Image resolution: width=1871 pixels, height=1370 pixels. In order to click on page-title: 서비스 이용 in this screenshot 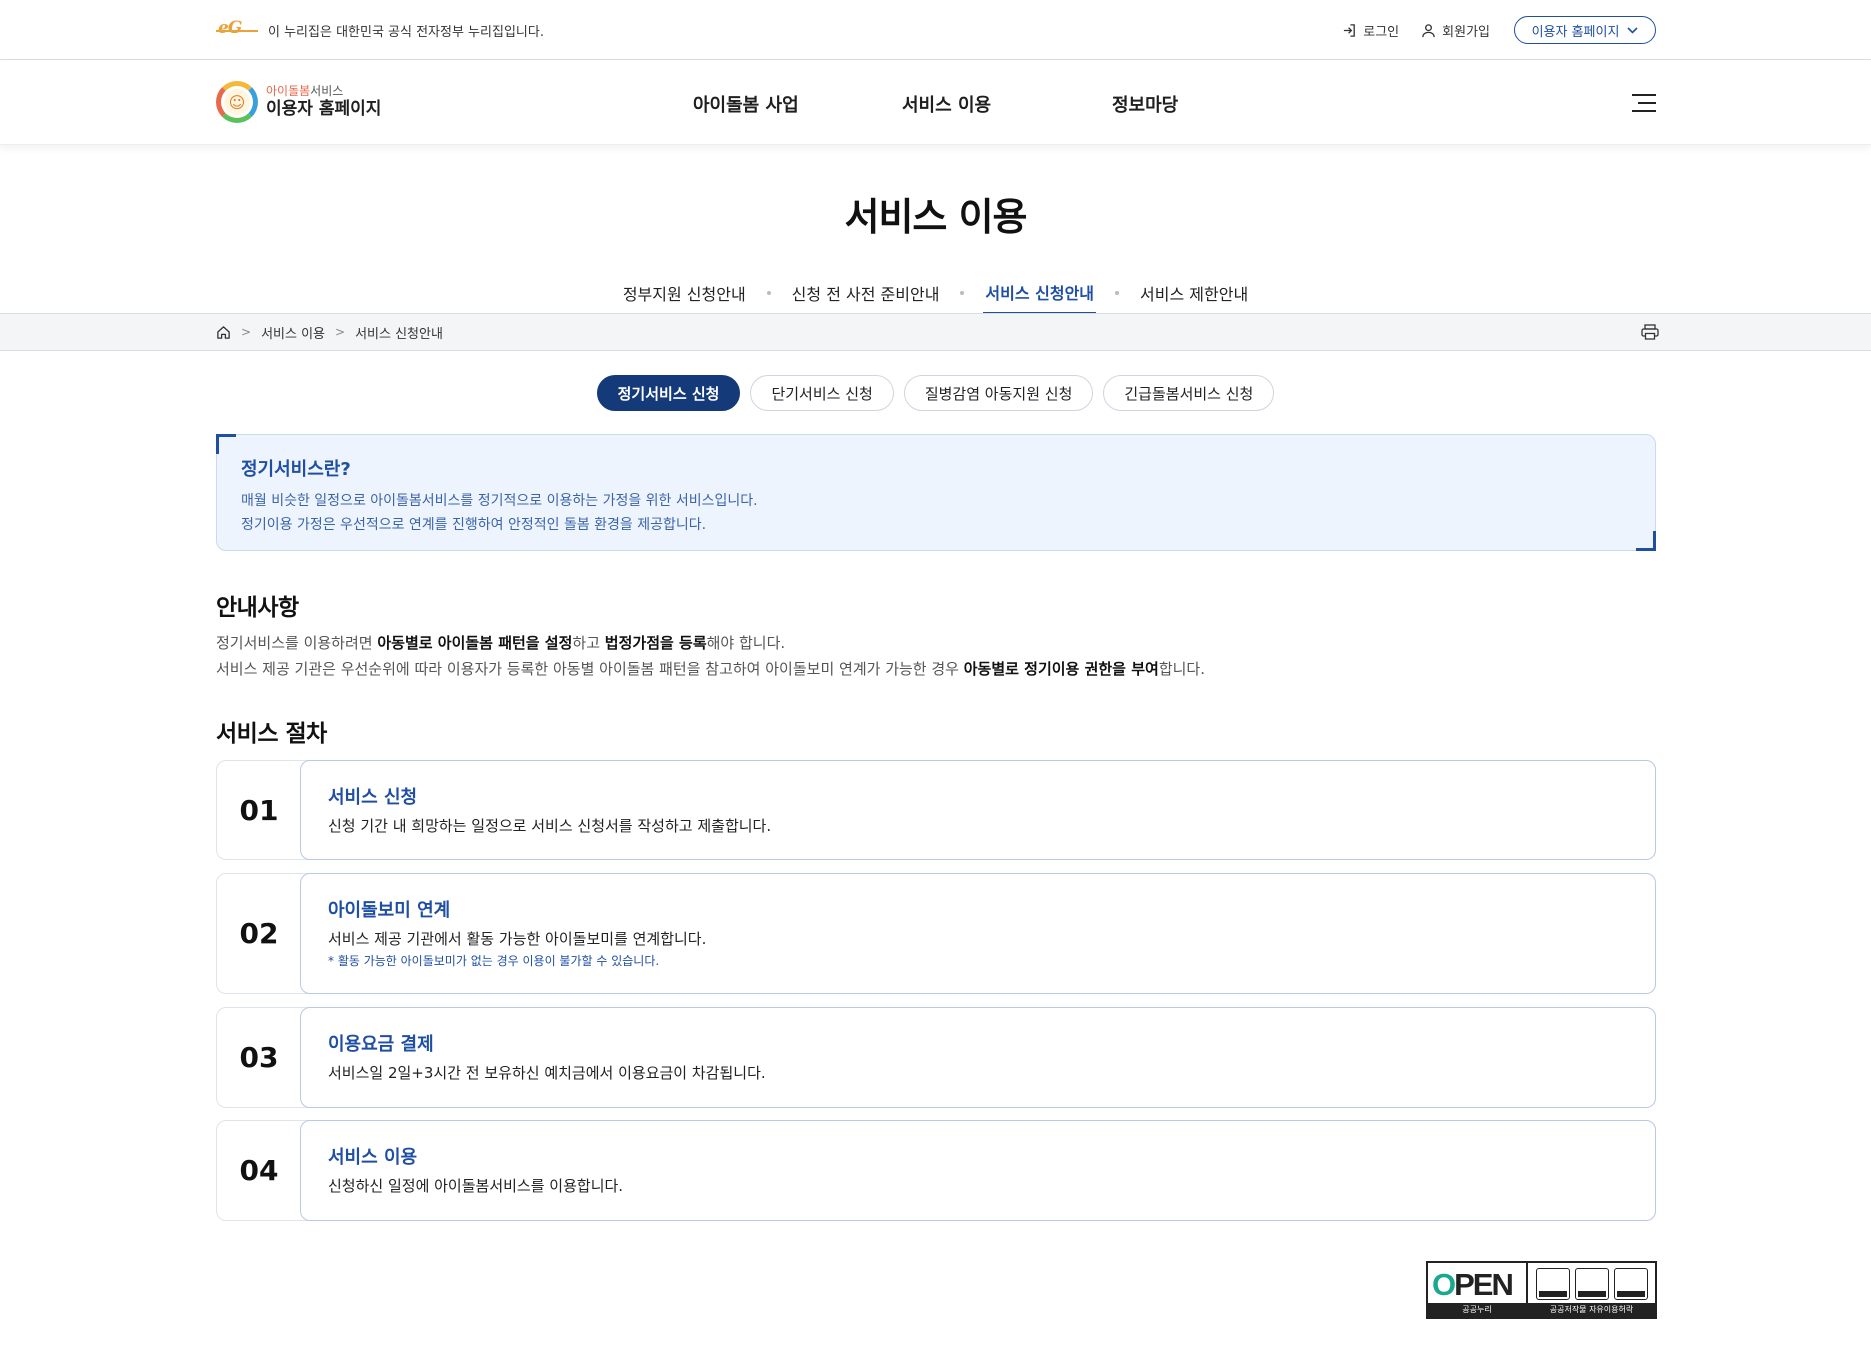, I will do `click(935, 217)`.